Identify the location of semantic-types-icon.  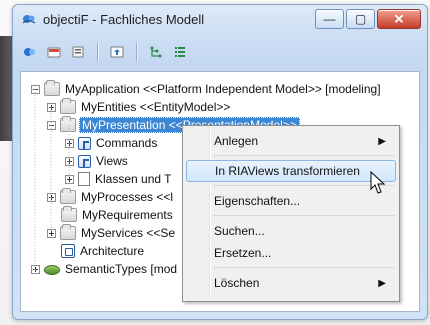
(52, 270).